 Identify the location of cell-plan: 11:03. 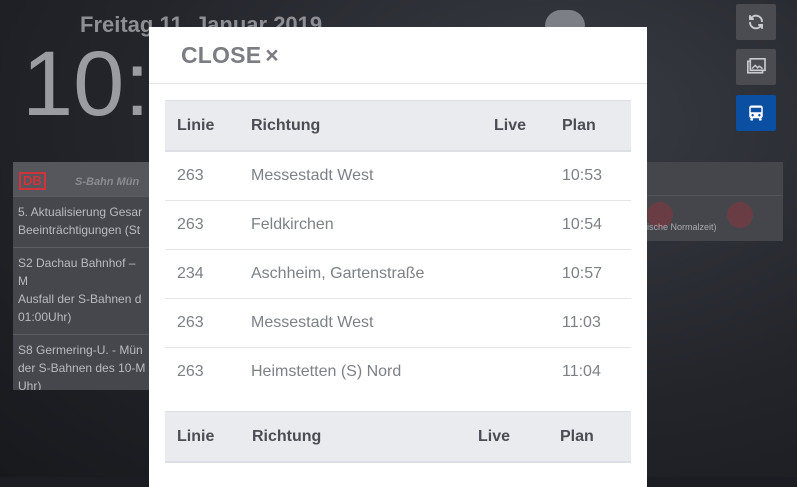
(590, 323).